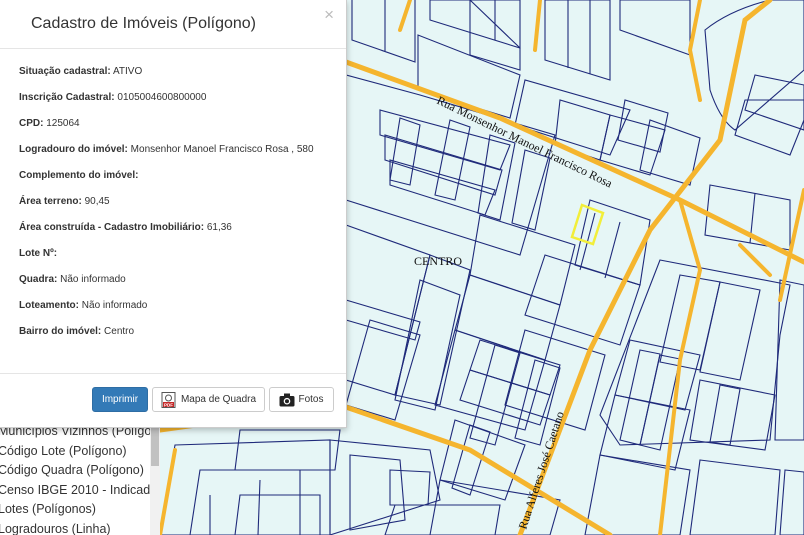 This screenshot has width=804, height=535. Describe the element at coordinates (173, 373) in the screenshot. I see `footer-divider` at that location.